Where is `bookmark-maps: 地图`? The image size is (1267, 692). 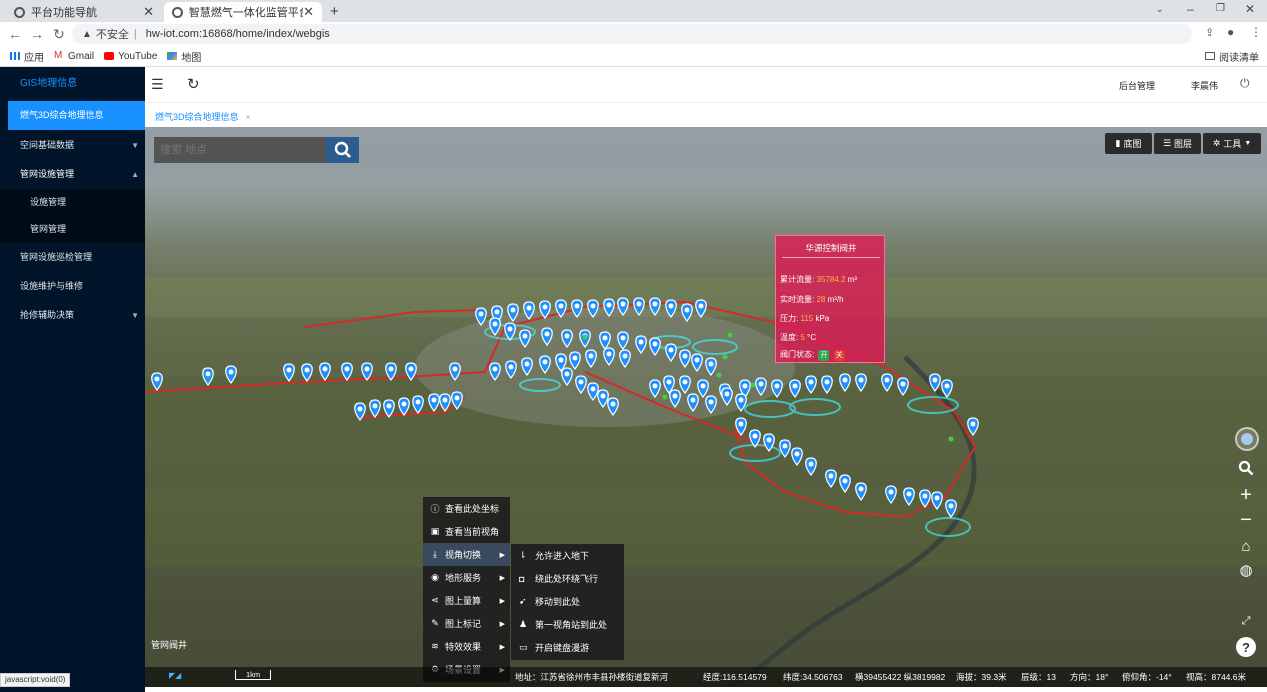
bookmark-maps: 地图 is located at coordinates (184, 56).